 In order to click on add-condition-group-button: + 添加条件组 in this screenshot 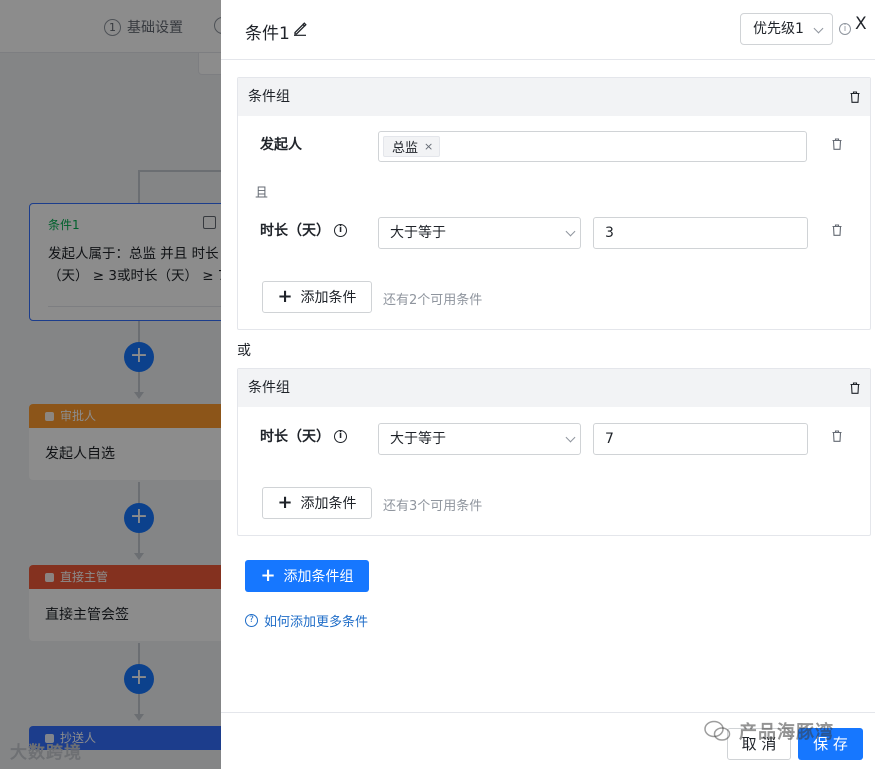, I will do `click(307, 576)`.